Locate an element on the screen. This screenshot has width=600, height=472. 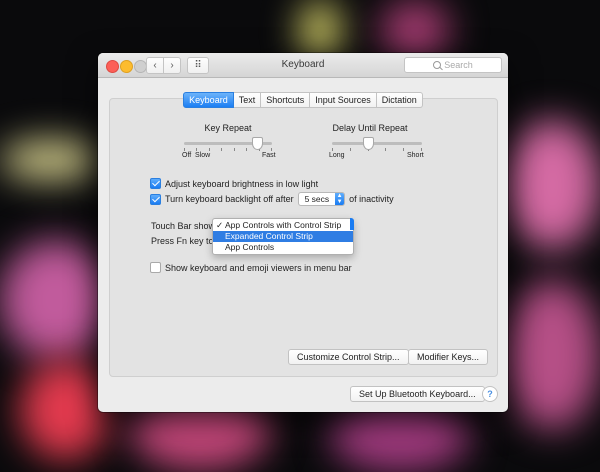
menu-item-app-controls: App Controls is located at coordinates (283, 247).